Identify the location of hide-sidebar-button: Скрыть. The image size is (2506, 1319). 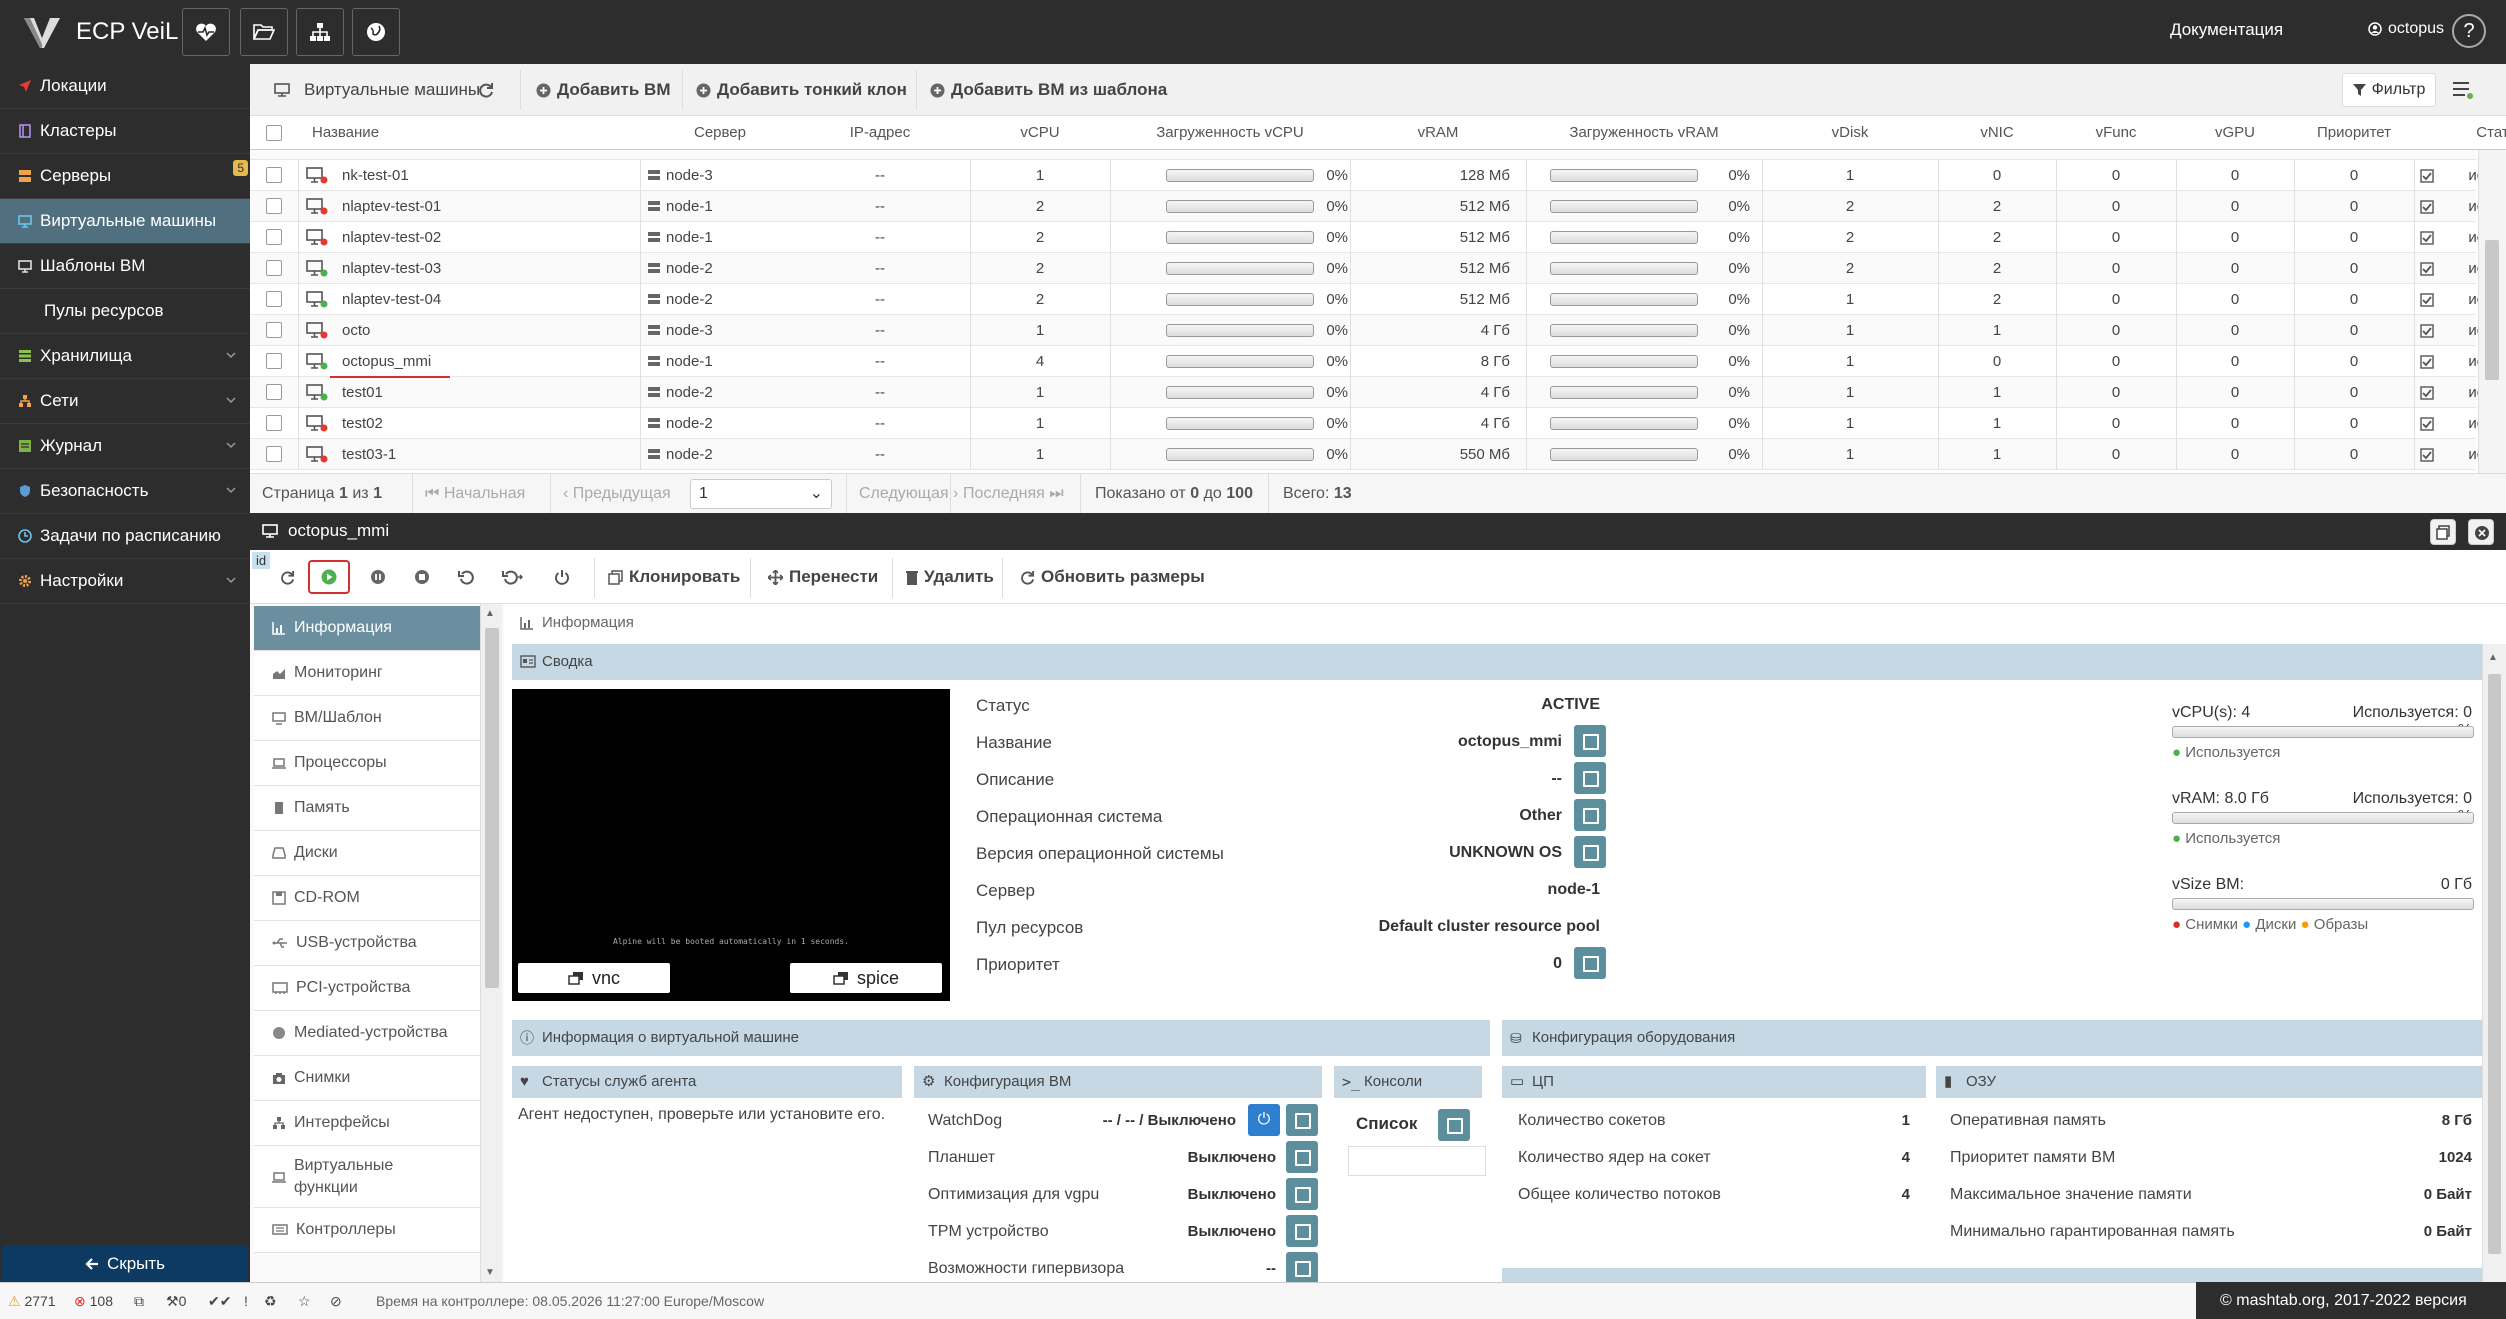
(125, 1264).